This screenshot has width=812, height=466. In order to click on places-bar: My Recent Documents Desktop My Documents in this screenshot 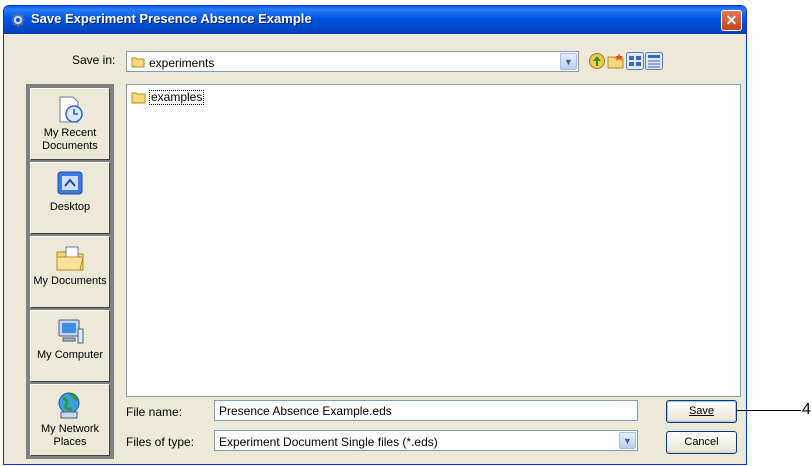, I will do `click(70, 271)`.